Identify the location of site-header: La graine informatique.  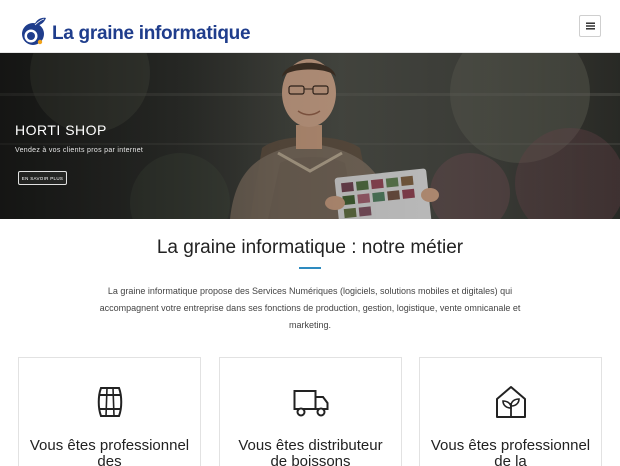
(310, 26).